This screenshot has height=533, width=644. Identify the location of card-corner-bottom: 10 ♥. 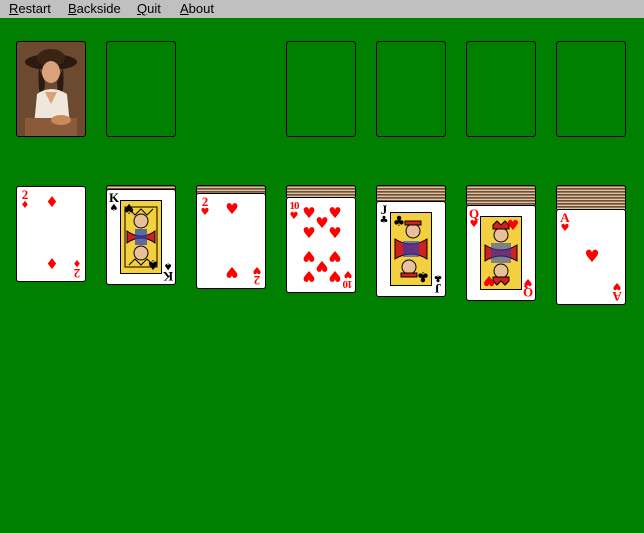
(348, 279).